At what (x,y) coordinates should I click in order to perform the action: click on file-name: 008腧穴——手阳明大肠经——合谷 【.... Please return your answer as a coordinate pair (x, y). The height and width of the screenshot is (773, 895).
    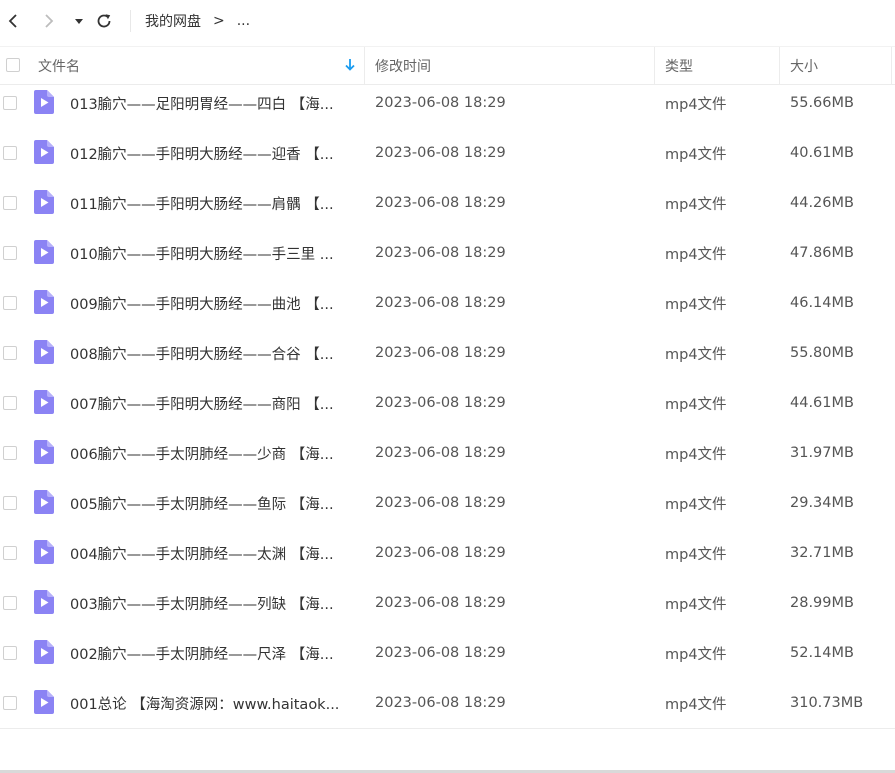
    Looking at the image, I should click on (212, 353).